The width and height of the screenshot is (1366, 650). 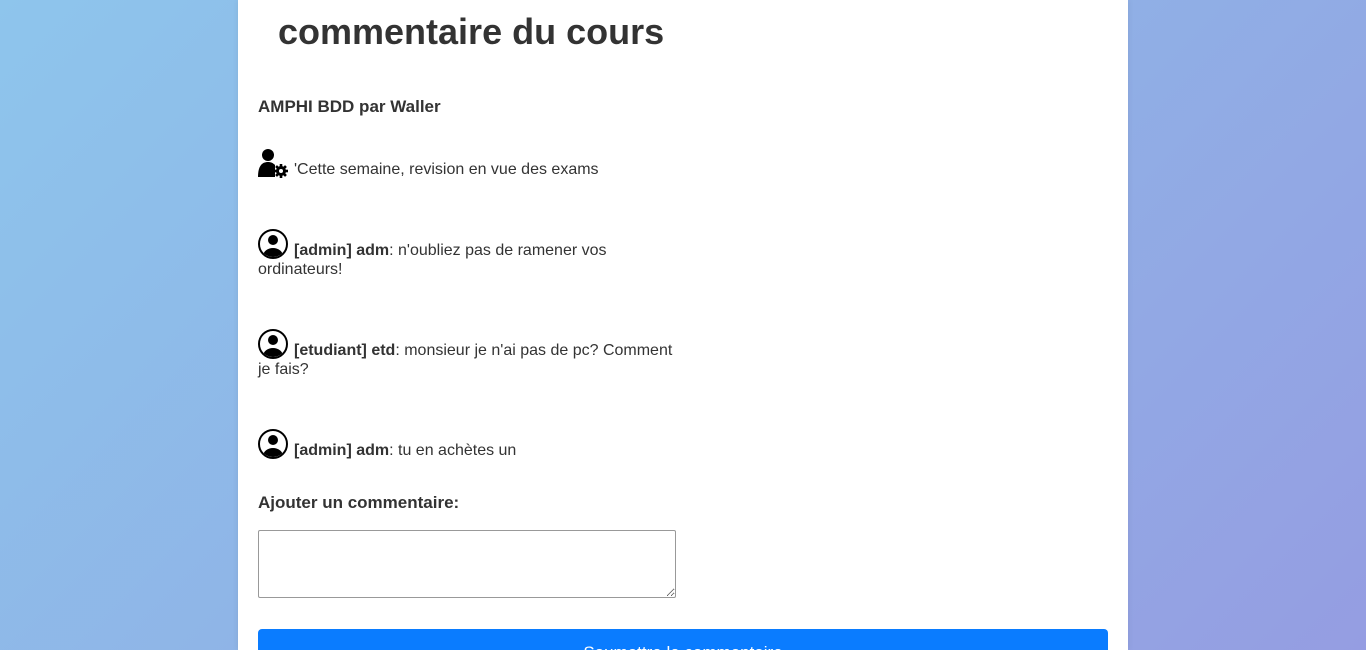 I want to click on submit-comment-button: Soumettre le commentaire, so click(x=683, y=639).